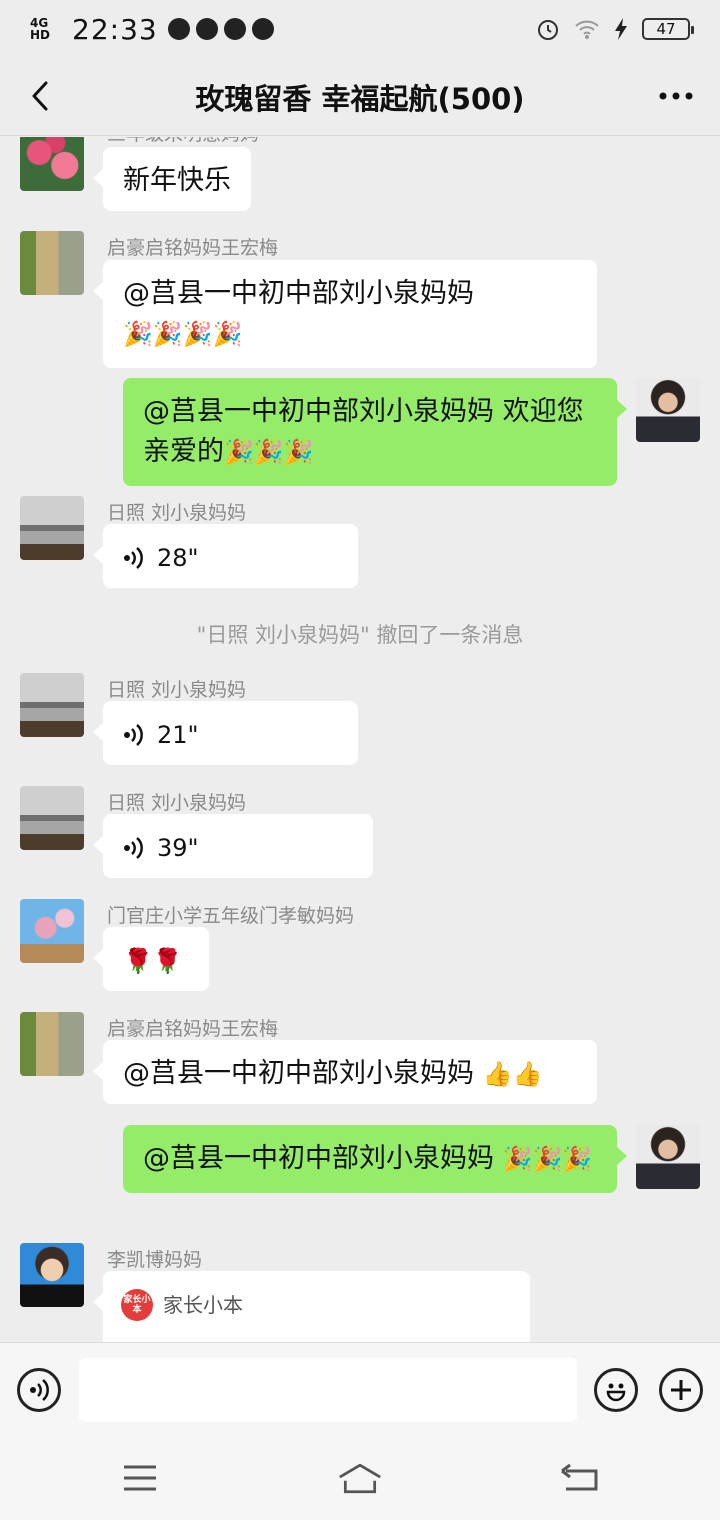 The height and width of the screenshot is (1520, 720). Describe the element at coordinates (178, 848) in the screenshot. I see `voice-duration: 39"` at that location.